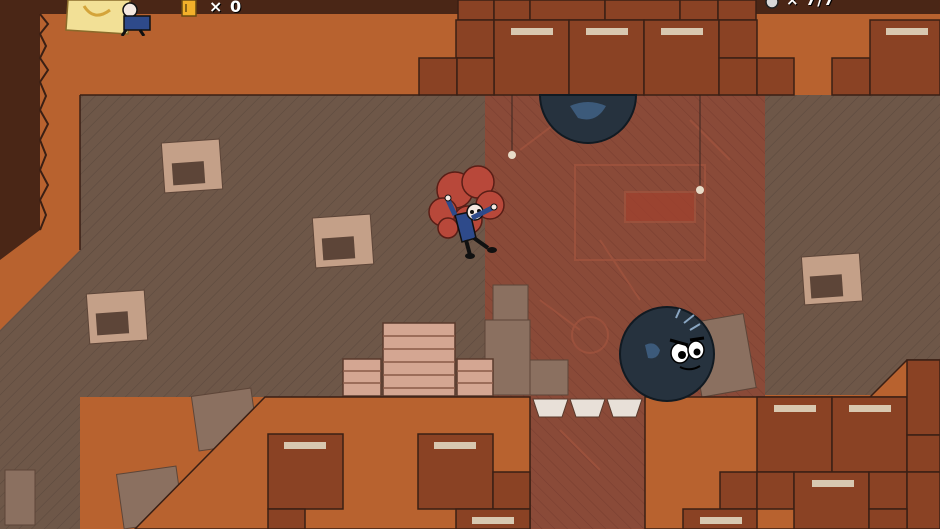 The height and width of the screenshot is (529, 940). What do you see at coordinates (811, 4) in the screenshot?
I see `right-counter: × 7/7` at bounding box center [811, 4].